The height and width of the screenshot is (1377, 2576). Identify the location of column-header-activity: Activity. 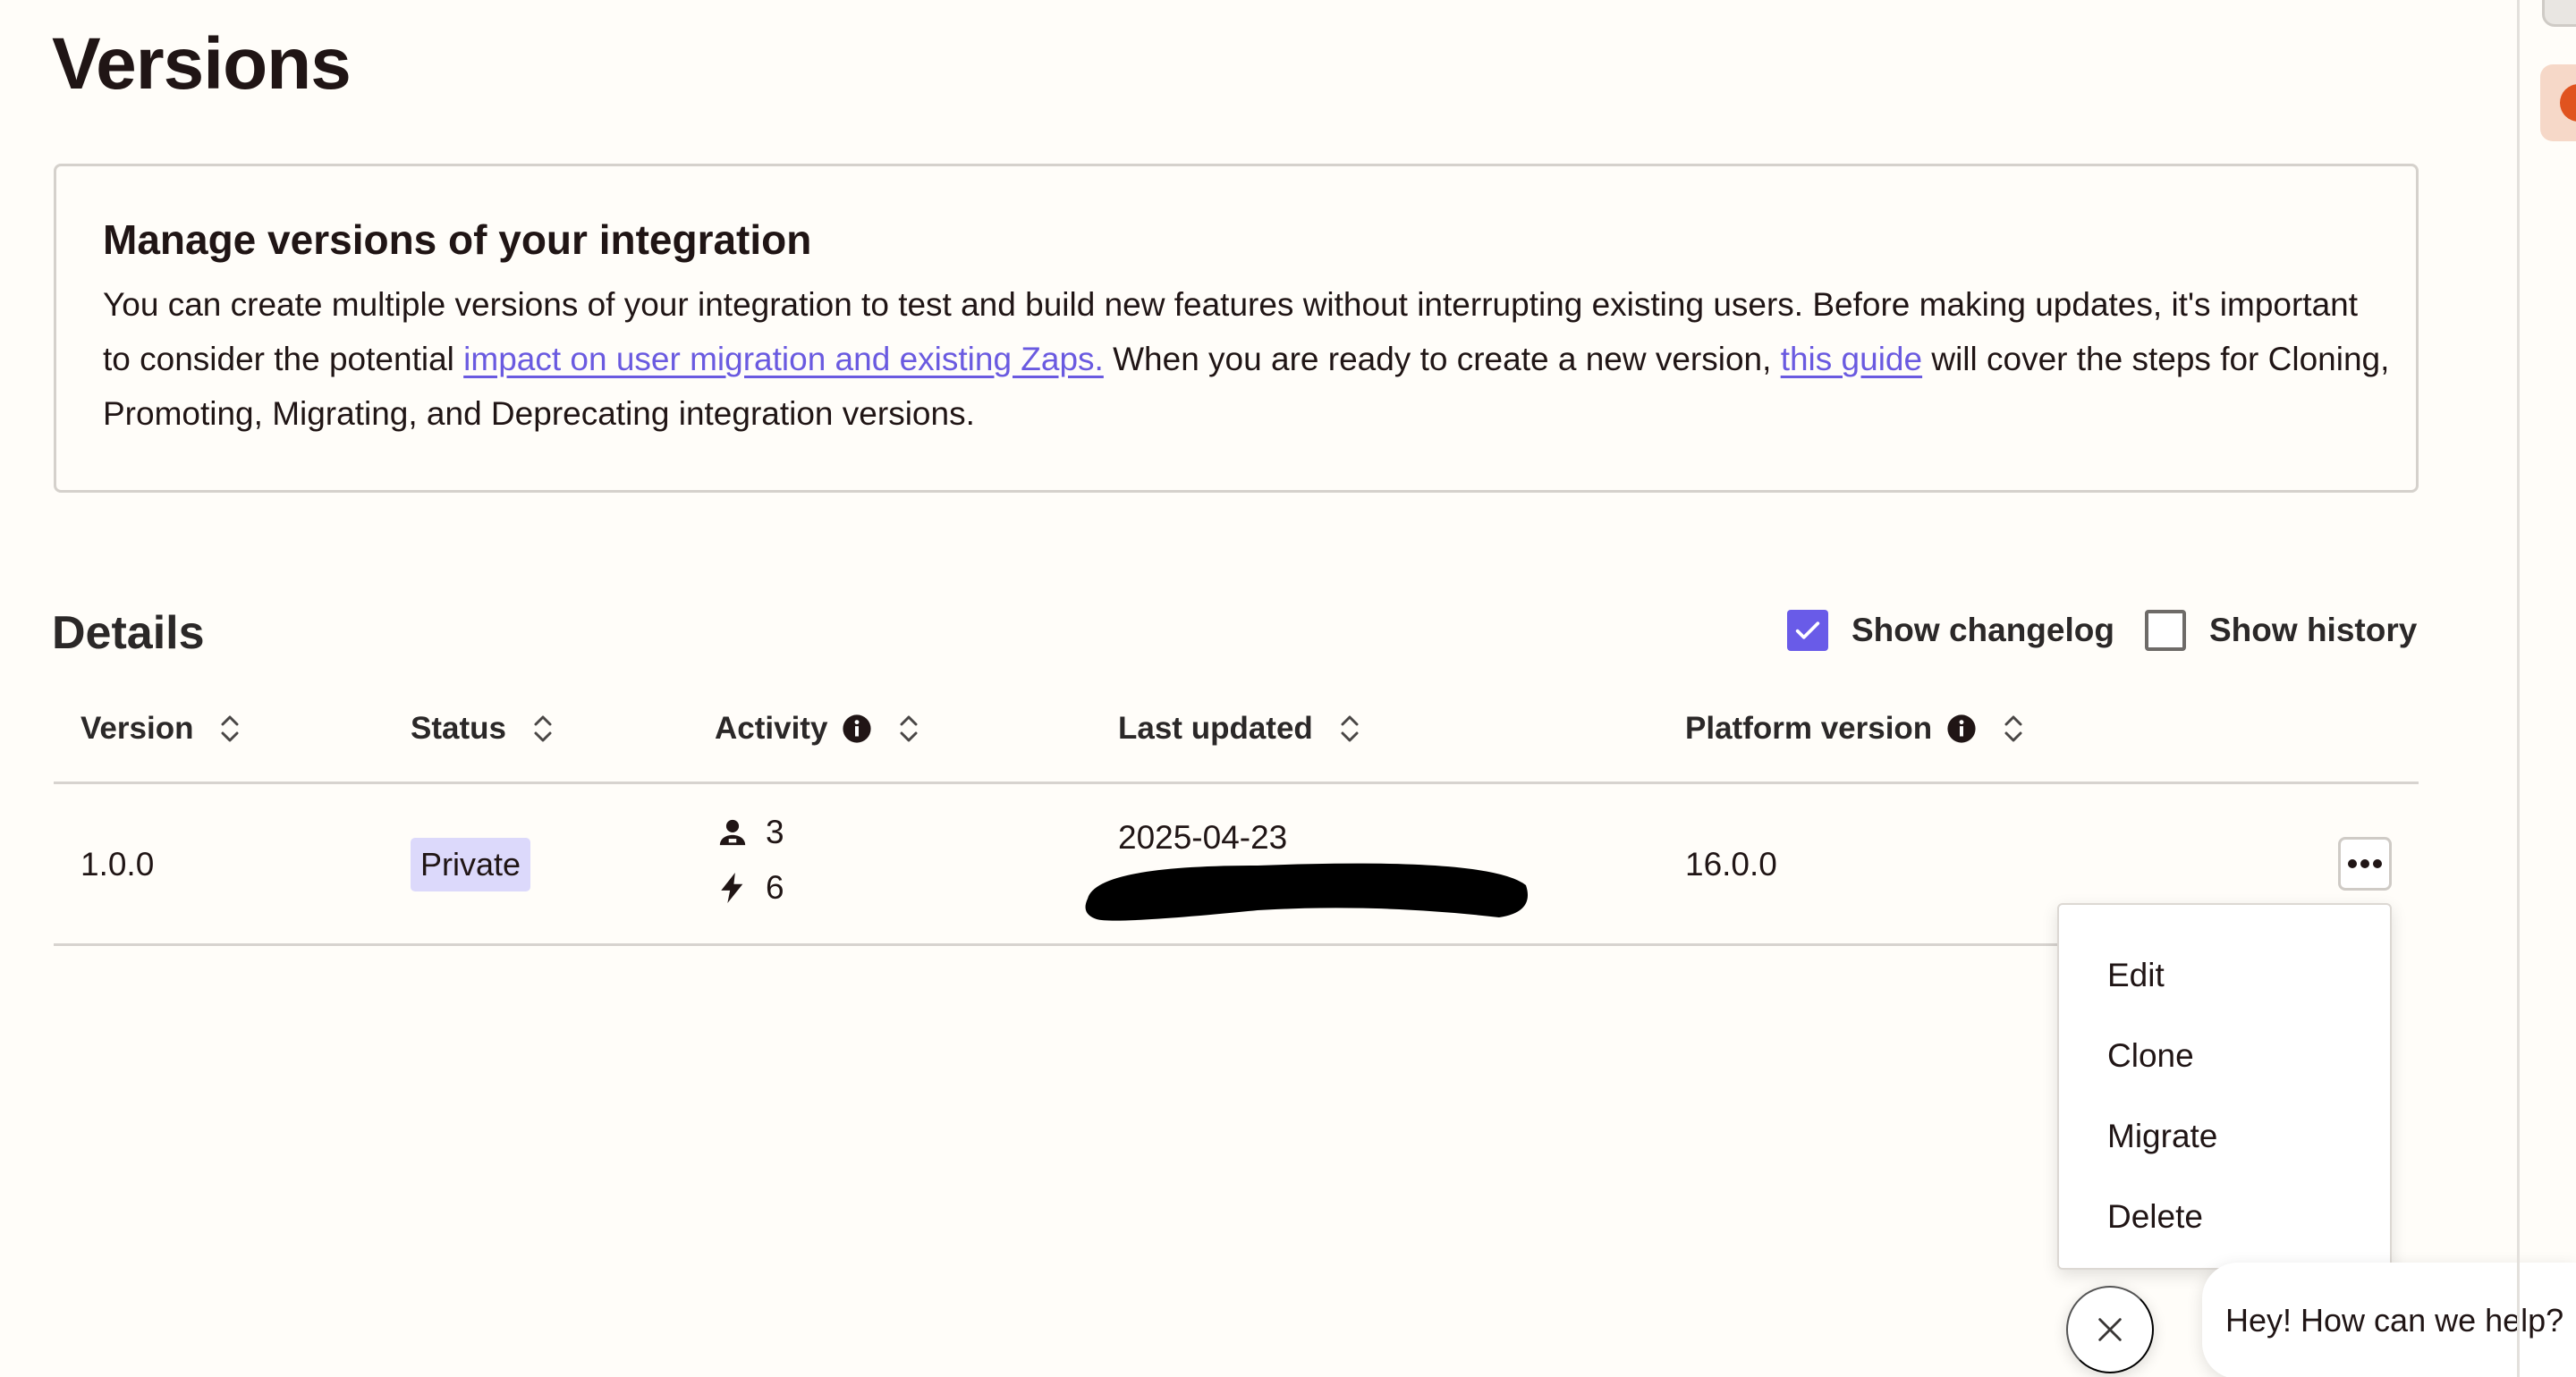
(817, 728).